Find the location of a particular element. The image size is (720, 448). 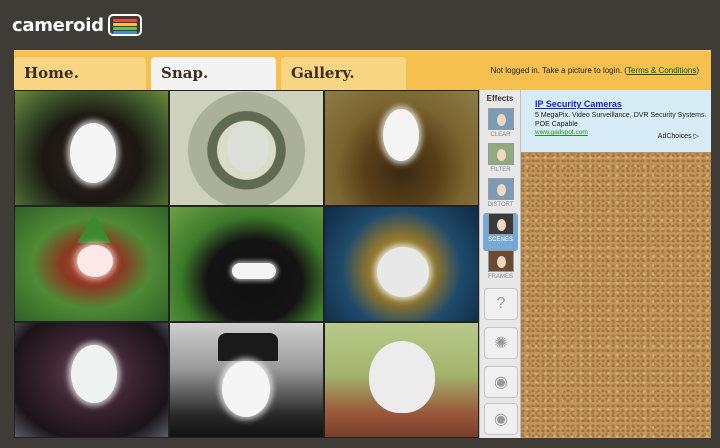

scene-diving-helmet is located at coordinates (401, 264).